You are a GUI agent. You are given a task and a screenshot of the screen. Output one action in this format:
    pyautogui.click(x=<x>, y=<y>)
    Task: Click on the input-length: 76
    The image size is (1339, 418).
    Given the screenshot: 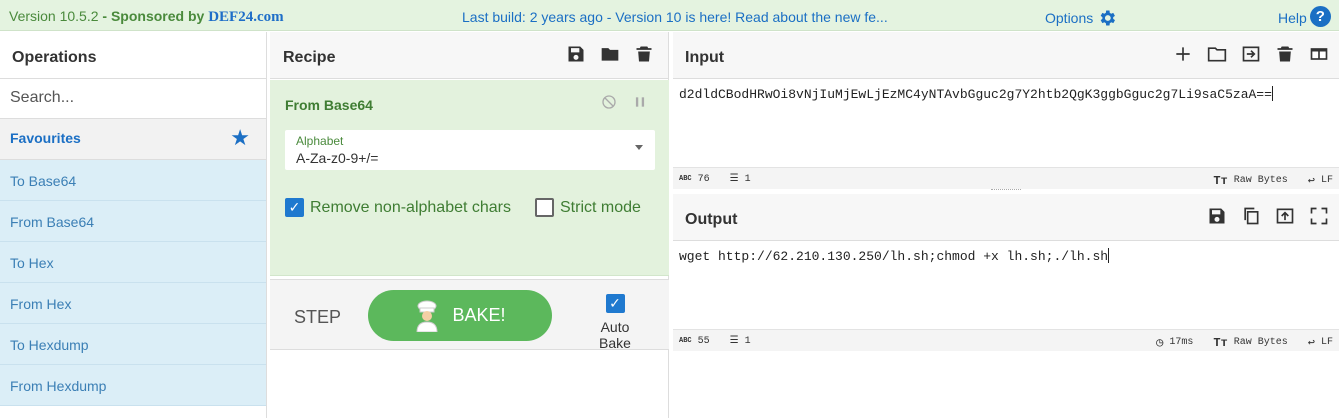 What is the action you would take?
    pyautogui.click(x=703, y=179)
    